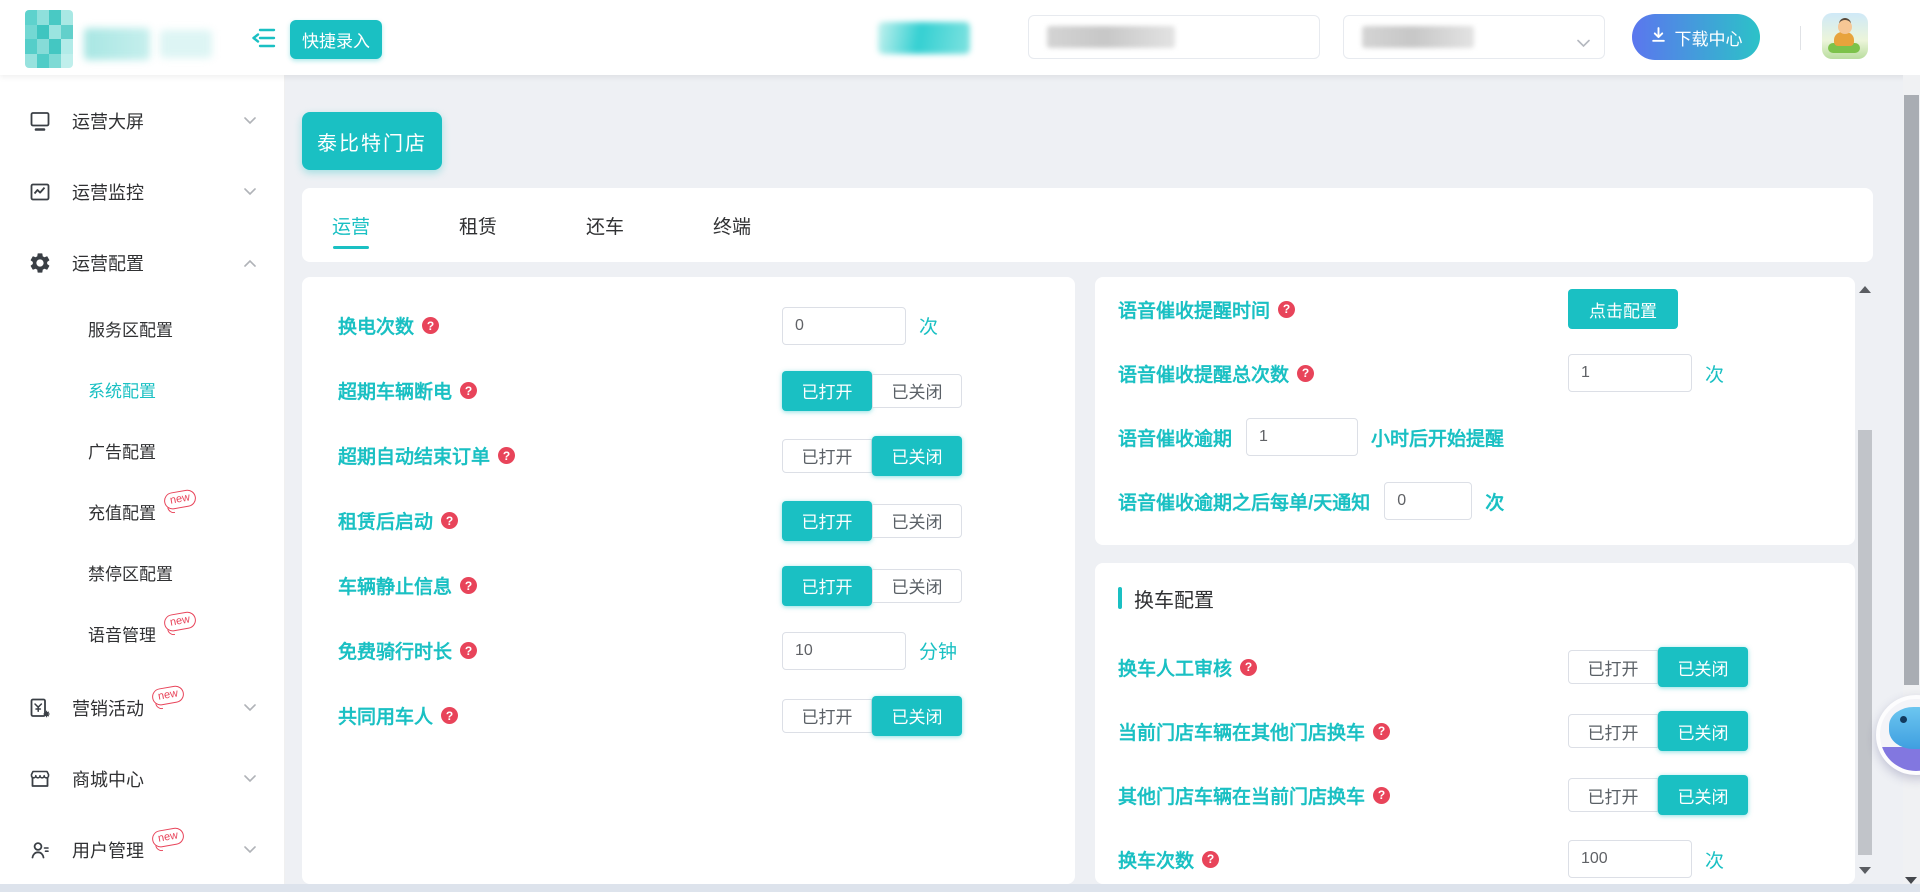  I want to click on panel-scrollbar-thumb, so click(1865, 642).